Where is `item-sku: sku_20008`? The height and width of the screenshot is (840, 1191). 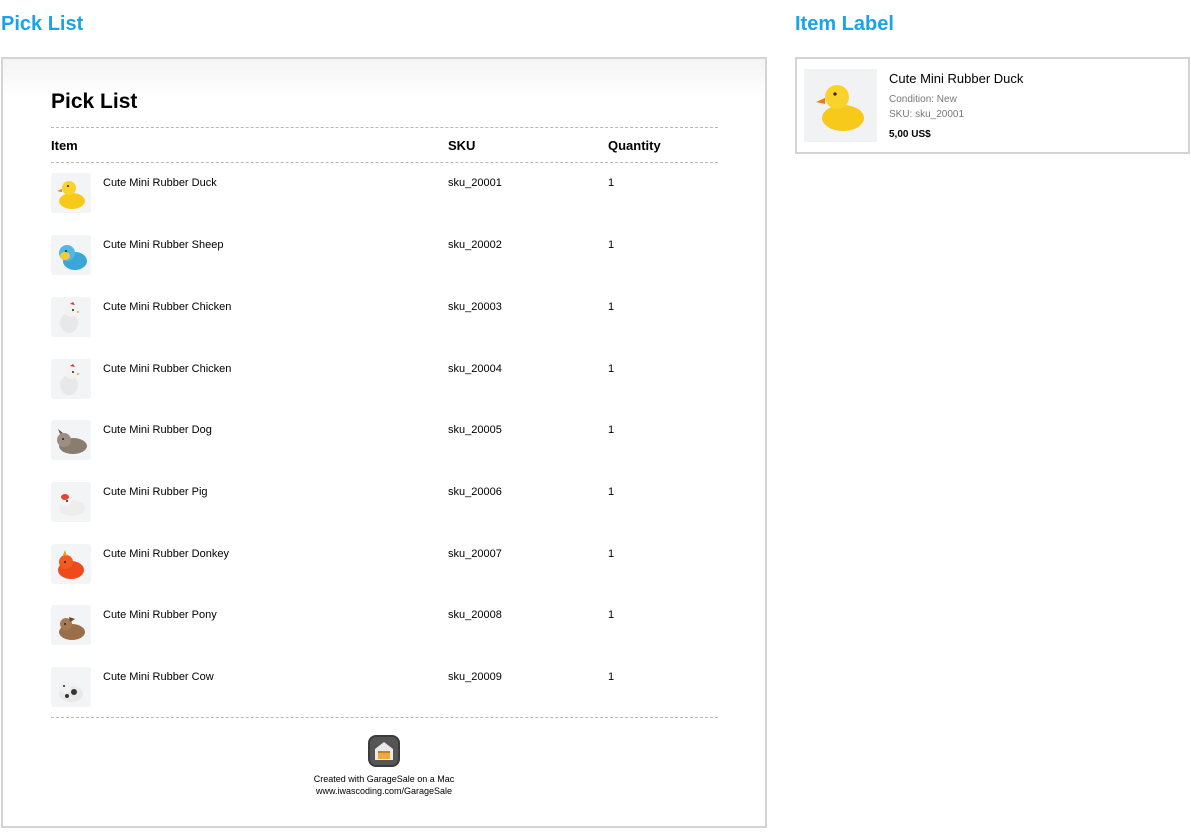
item-sku: sku_20008 is located at coordinates (475, 615).